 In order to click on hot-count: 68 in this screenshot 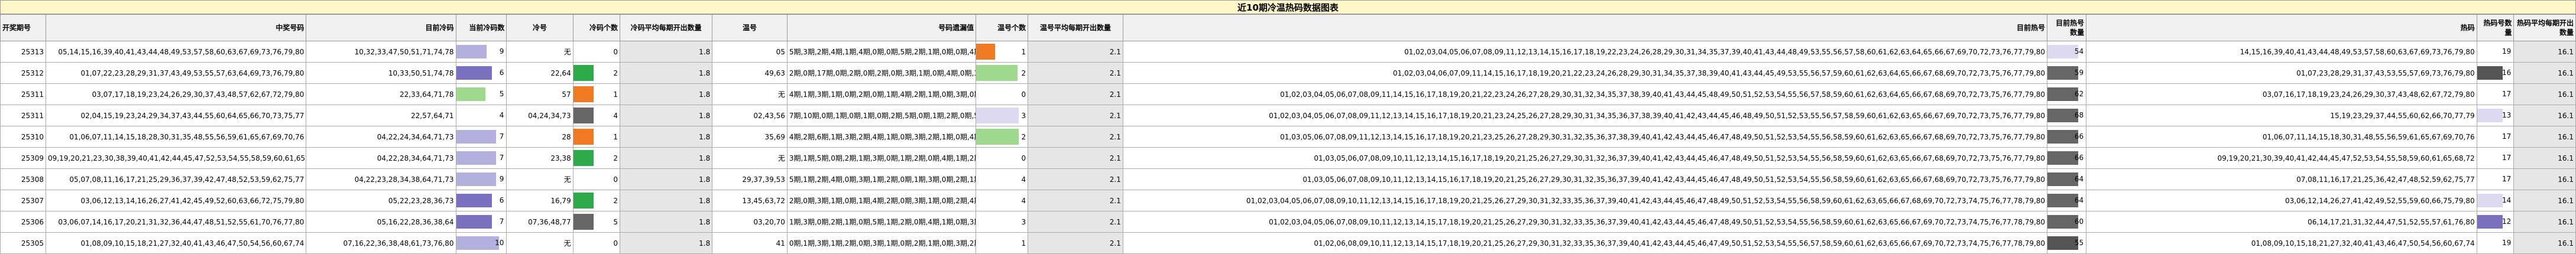, I will do `click(2067, 116)`.